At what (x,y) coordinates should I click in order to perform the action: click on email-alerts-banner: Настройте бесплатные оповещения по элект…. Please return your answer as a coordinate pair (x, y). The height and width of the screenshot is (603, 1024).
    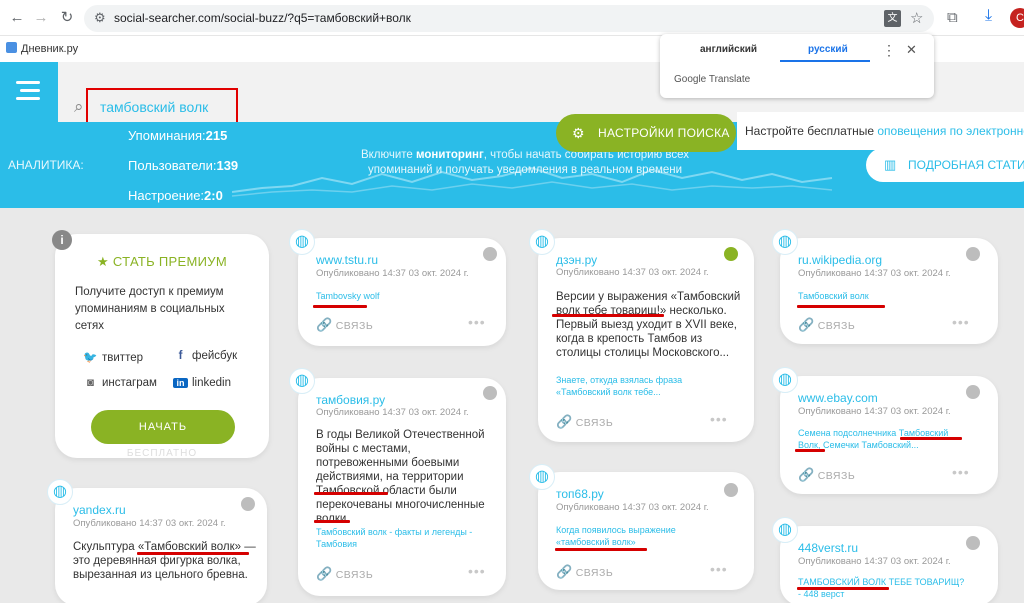
    Looking at the image, I should click on (880, 131).